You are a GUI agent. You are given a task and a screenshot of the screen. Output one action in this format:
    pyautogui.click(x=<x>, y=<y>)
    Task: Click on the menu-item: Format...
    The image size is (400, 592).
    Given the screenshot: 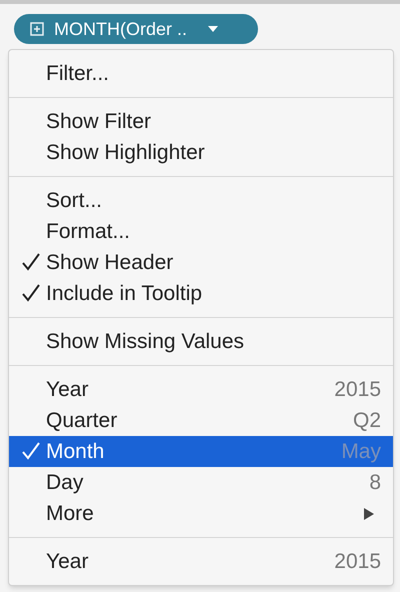 What is the action you would take?
    pyautogui.click(x=201, y=231)
    